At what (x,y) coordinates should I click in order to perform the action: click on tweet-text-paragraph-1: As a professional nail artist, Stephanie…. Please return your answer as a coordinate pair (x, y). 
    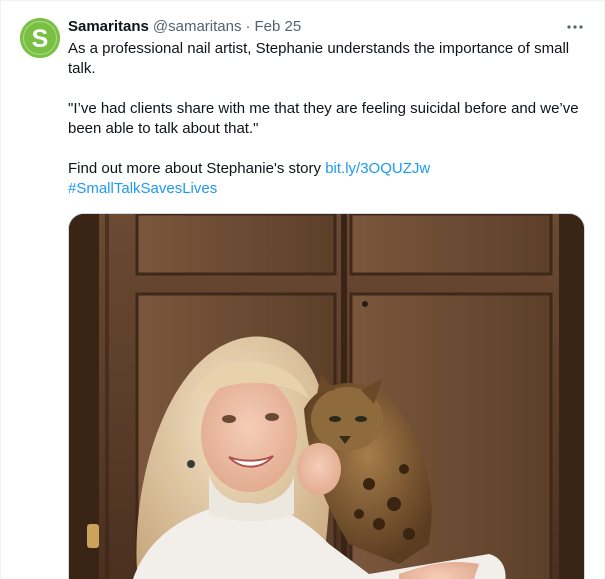
    Looking at the image, I should click on (319, 58).